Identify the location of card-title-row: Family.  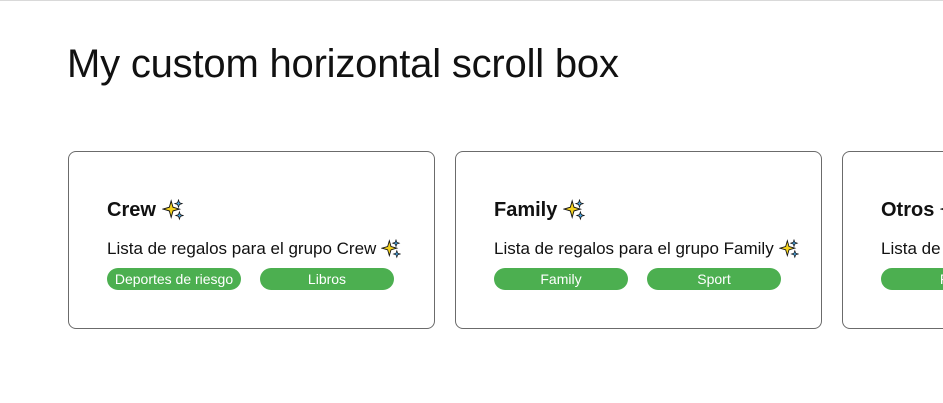
(657, 210).